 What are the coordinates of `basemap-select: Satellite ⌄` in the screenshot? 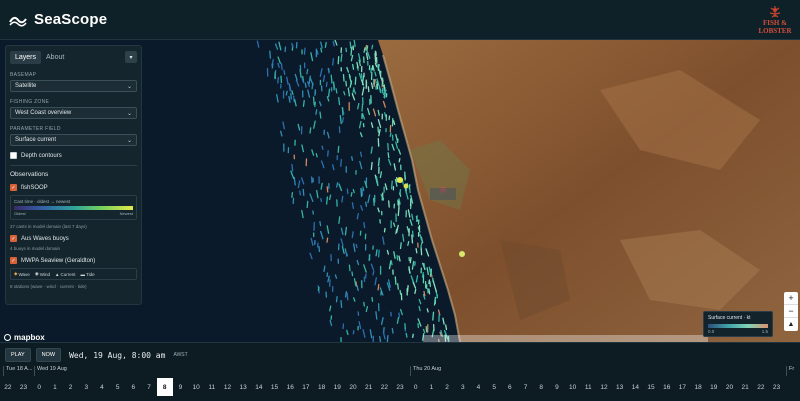 It's located at (73, 86).